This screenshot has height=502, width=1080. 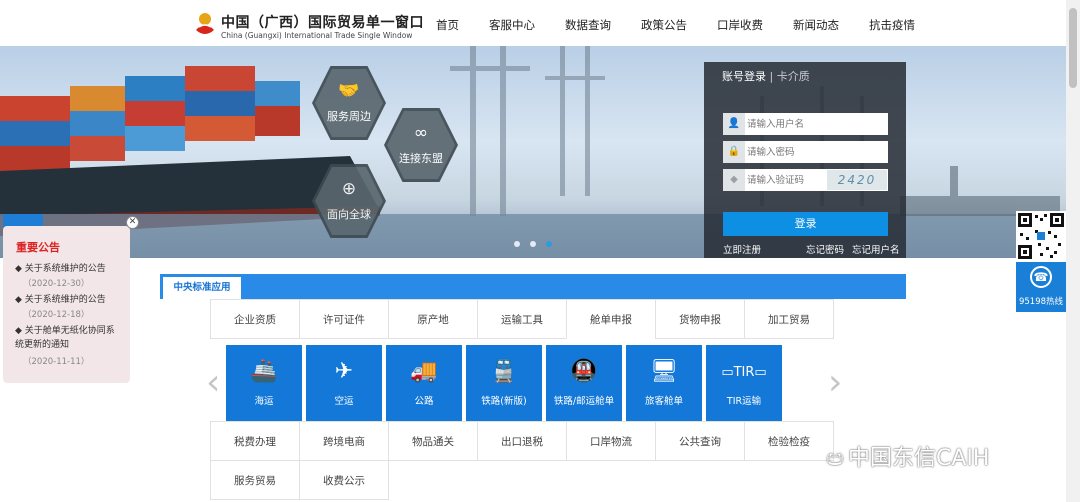 I want to click on nav-home: 首页, so click(x=447, y=23).